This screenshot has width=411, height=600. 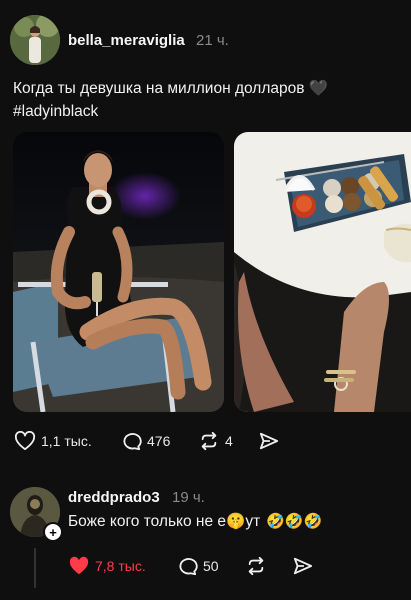 What do you see at coordinates (229, 441) in the screenshot?
I see `post-repost-count: 4` at bounding box center [229, 441].